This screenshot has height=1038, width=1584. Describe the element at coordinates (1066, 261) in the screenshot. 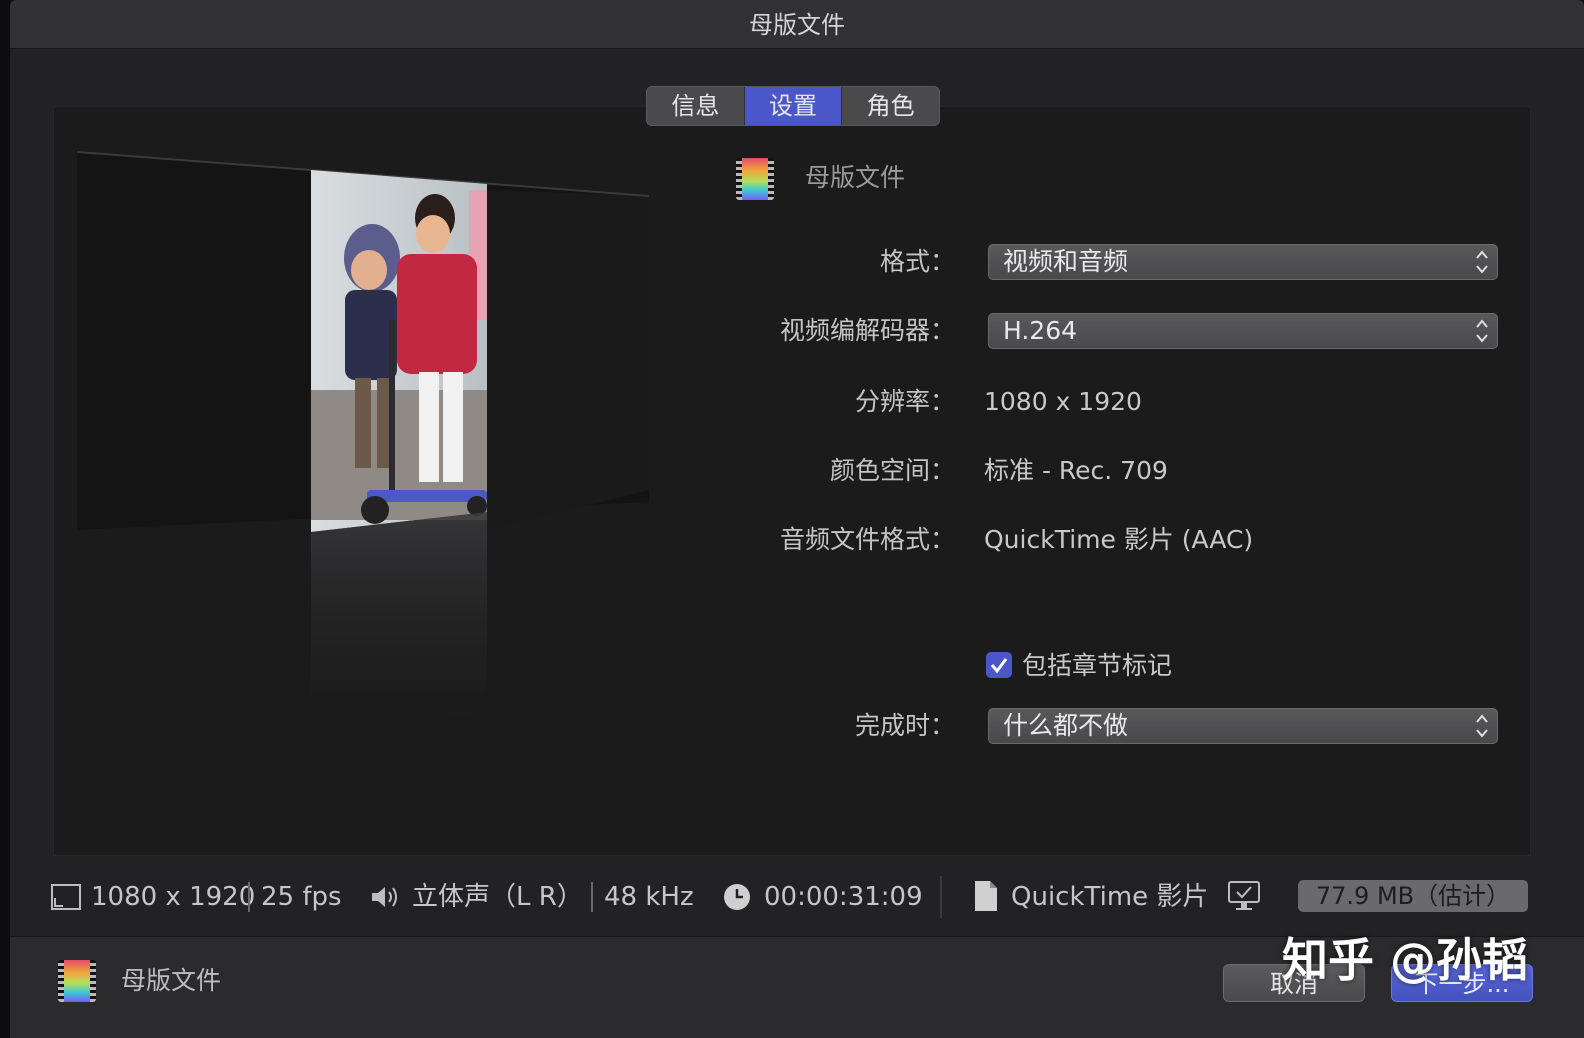

I see `format-value: 视频和音频` at that location.